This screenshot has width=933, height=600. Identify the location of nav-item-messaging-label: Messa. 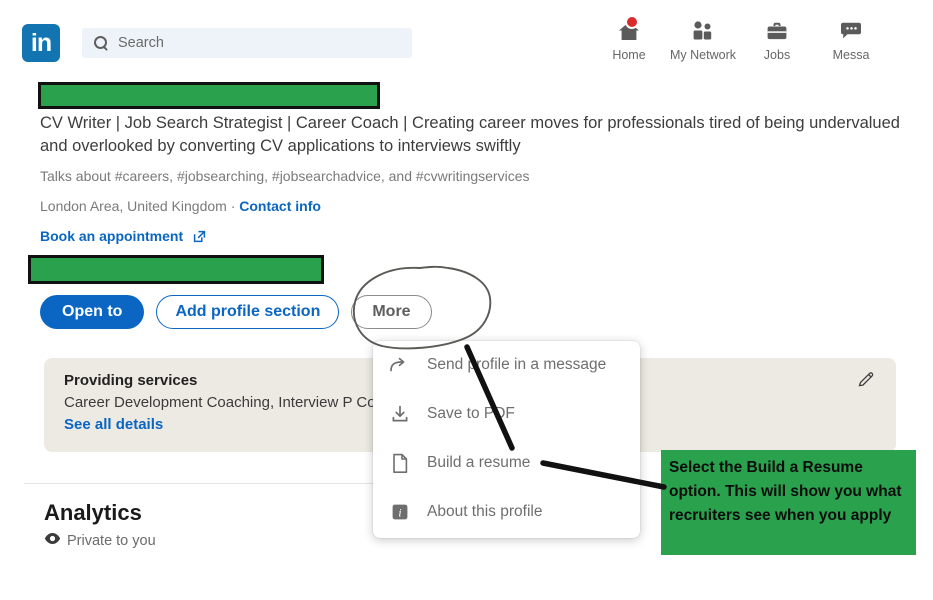
(851, 55).